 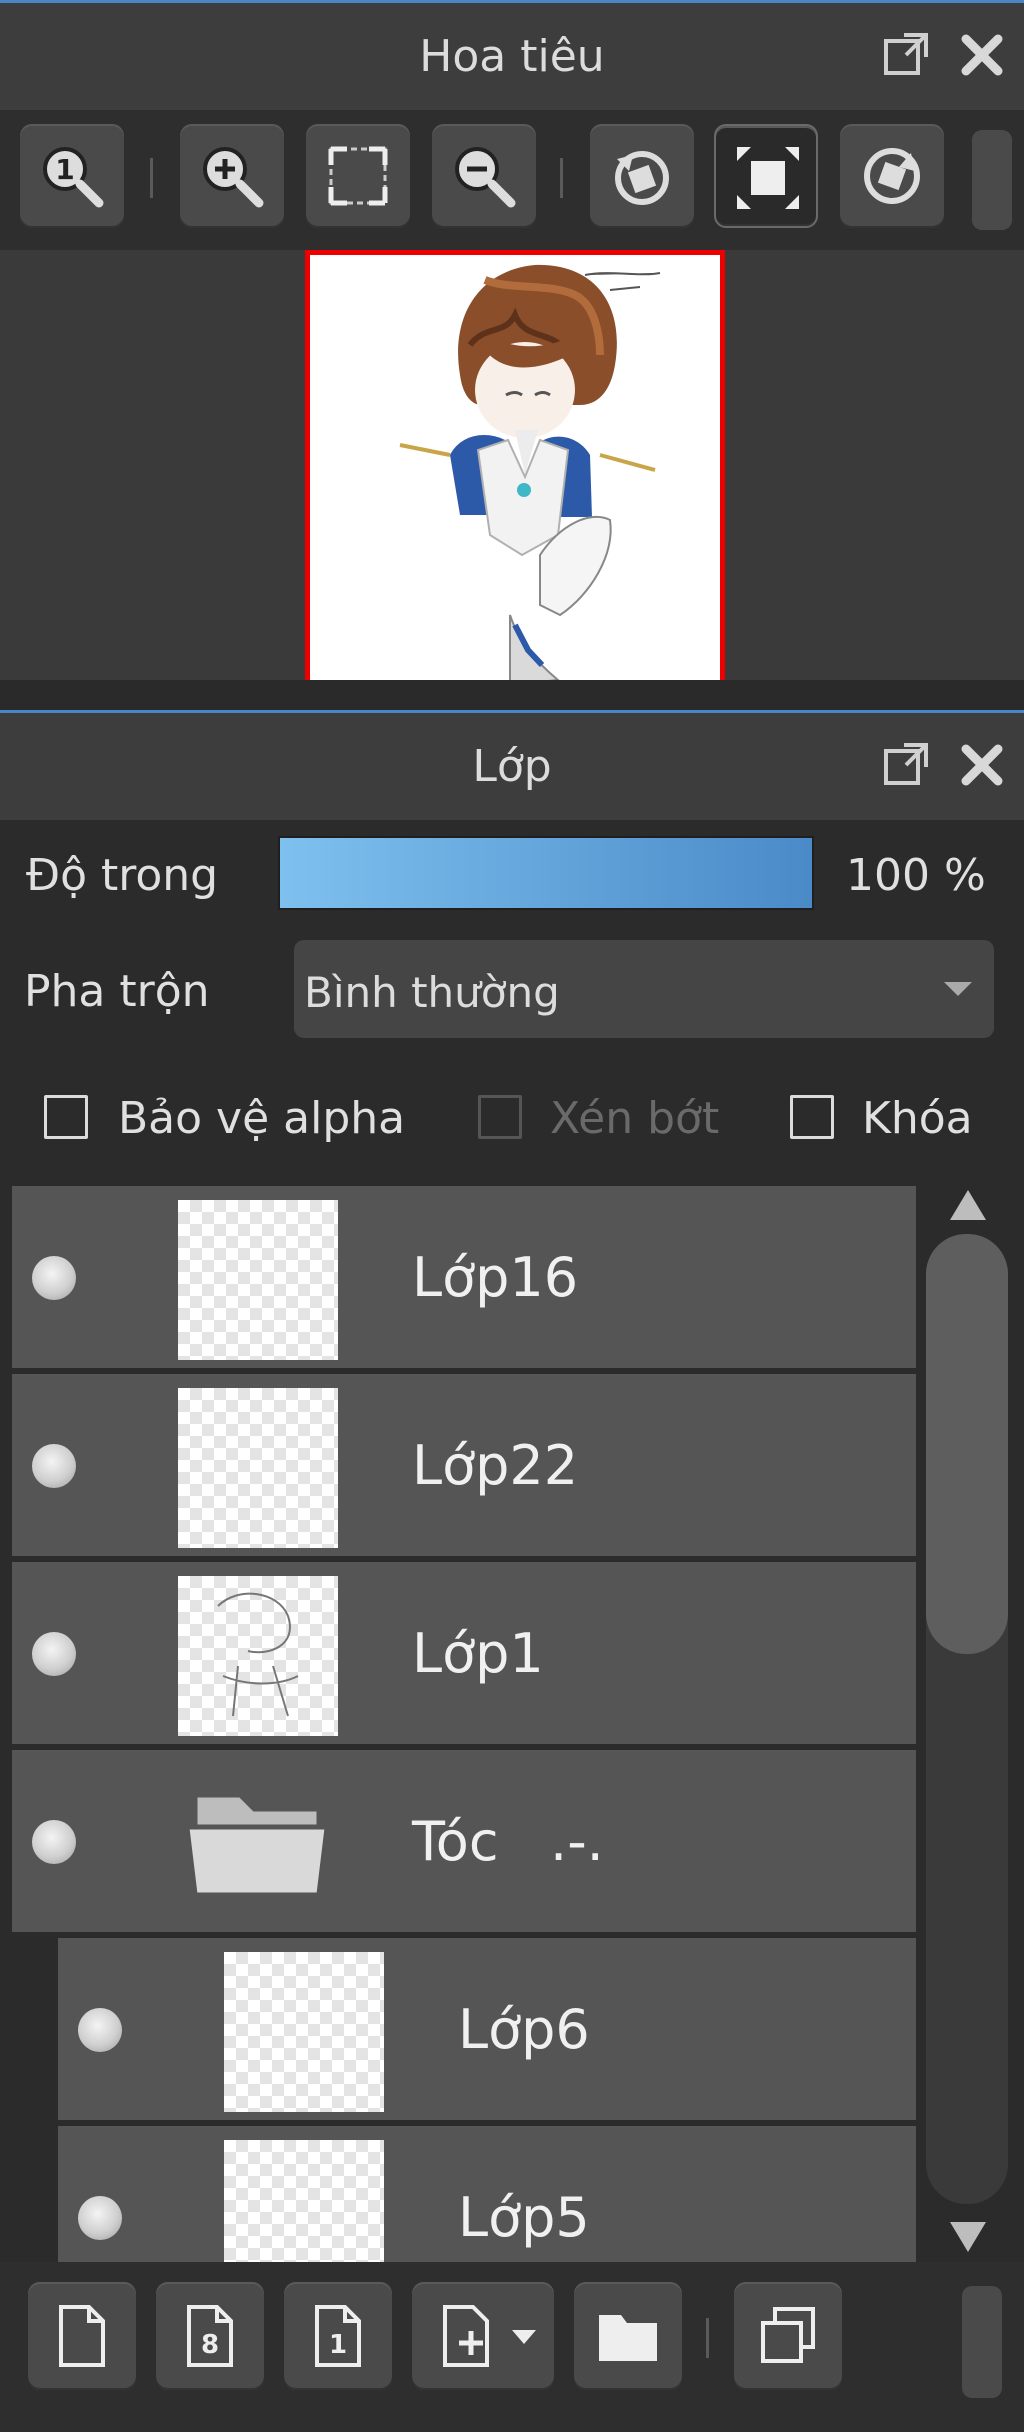 I want to click on zoom-out-button, so click(x=484, y=176).